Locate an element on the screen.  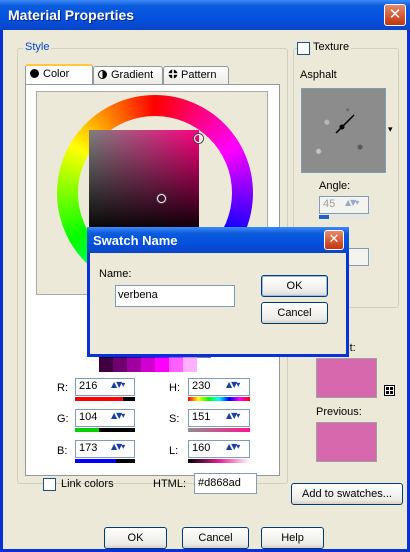
tab-color-label: Color is located at coordinates (56, 74).